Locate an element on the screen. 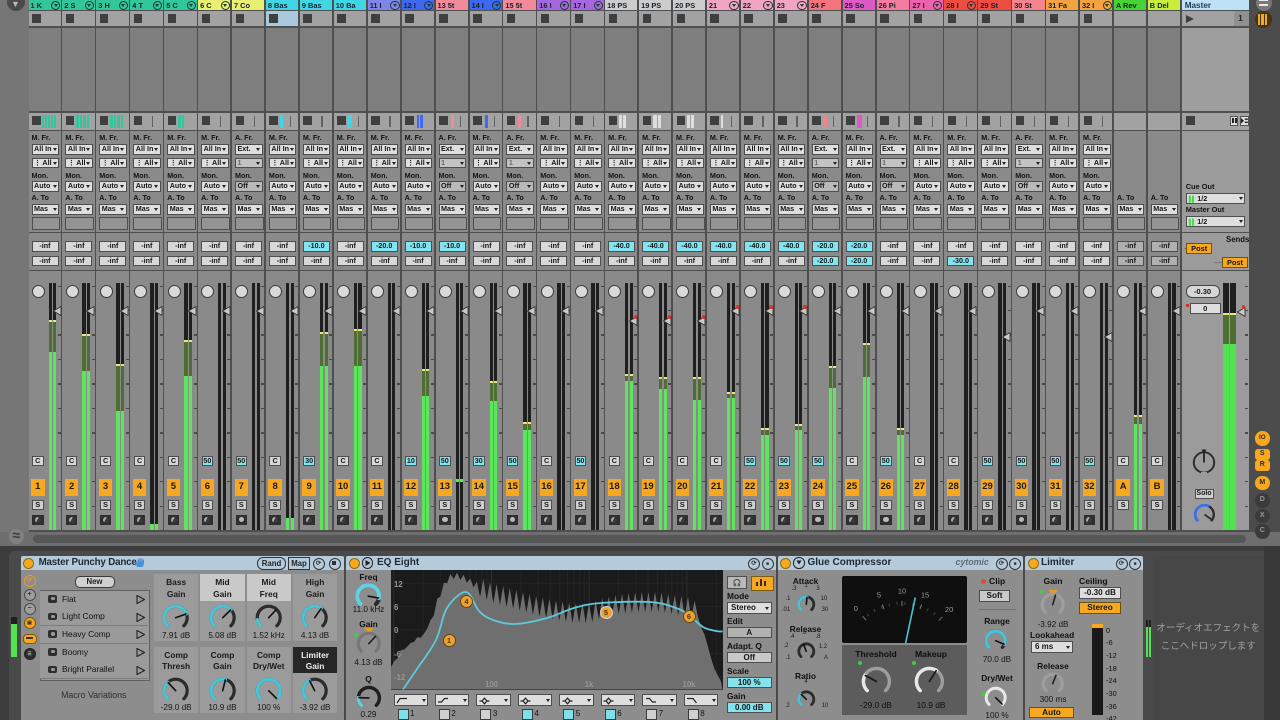 Image resolution: width=1280 pixels, height=720 pixels. svg-text: 10 is located at coordinates (902, 591).